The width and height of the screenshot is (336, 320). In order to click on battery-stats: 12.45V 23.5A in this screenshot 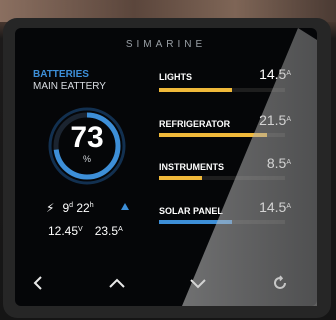, I will do `click(85, 231)`.